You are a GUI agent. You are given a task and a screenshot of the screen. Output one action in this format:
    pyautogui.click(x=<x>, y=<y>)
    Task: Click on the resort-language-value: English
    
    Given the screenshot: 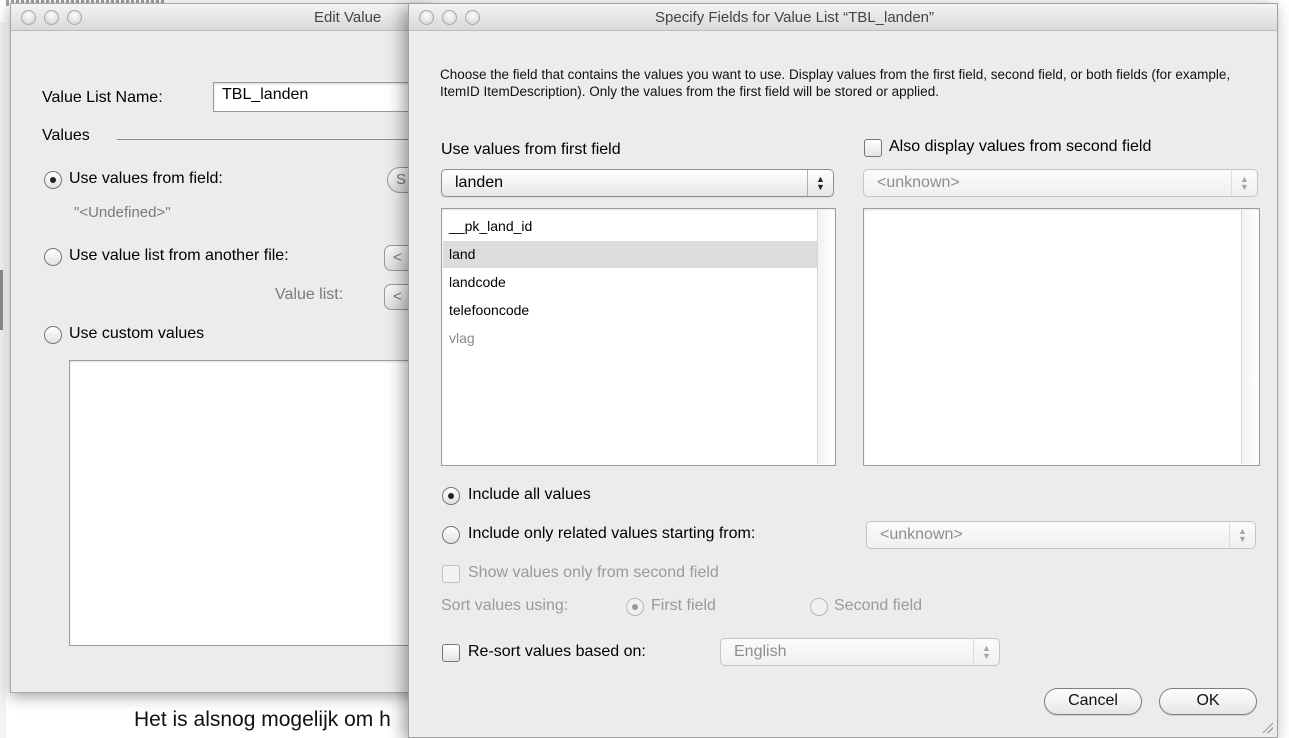 What is the action you would take?
    pyautogui.click(x=760, y=651)
    